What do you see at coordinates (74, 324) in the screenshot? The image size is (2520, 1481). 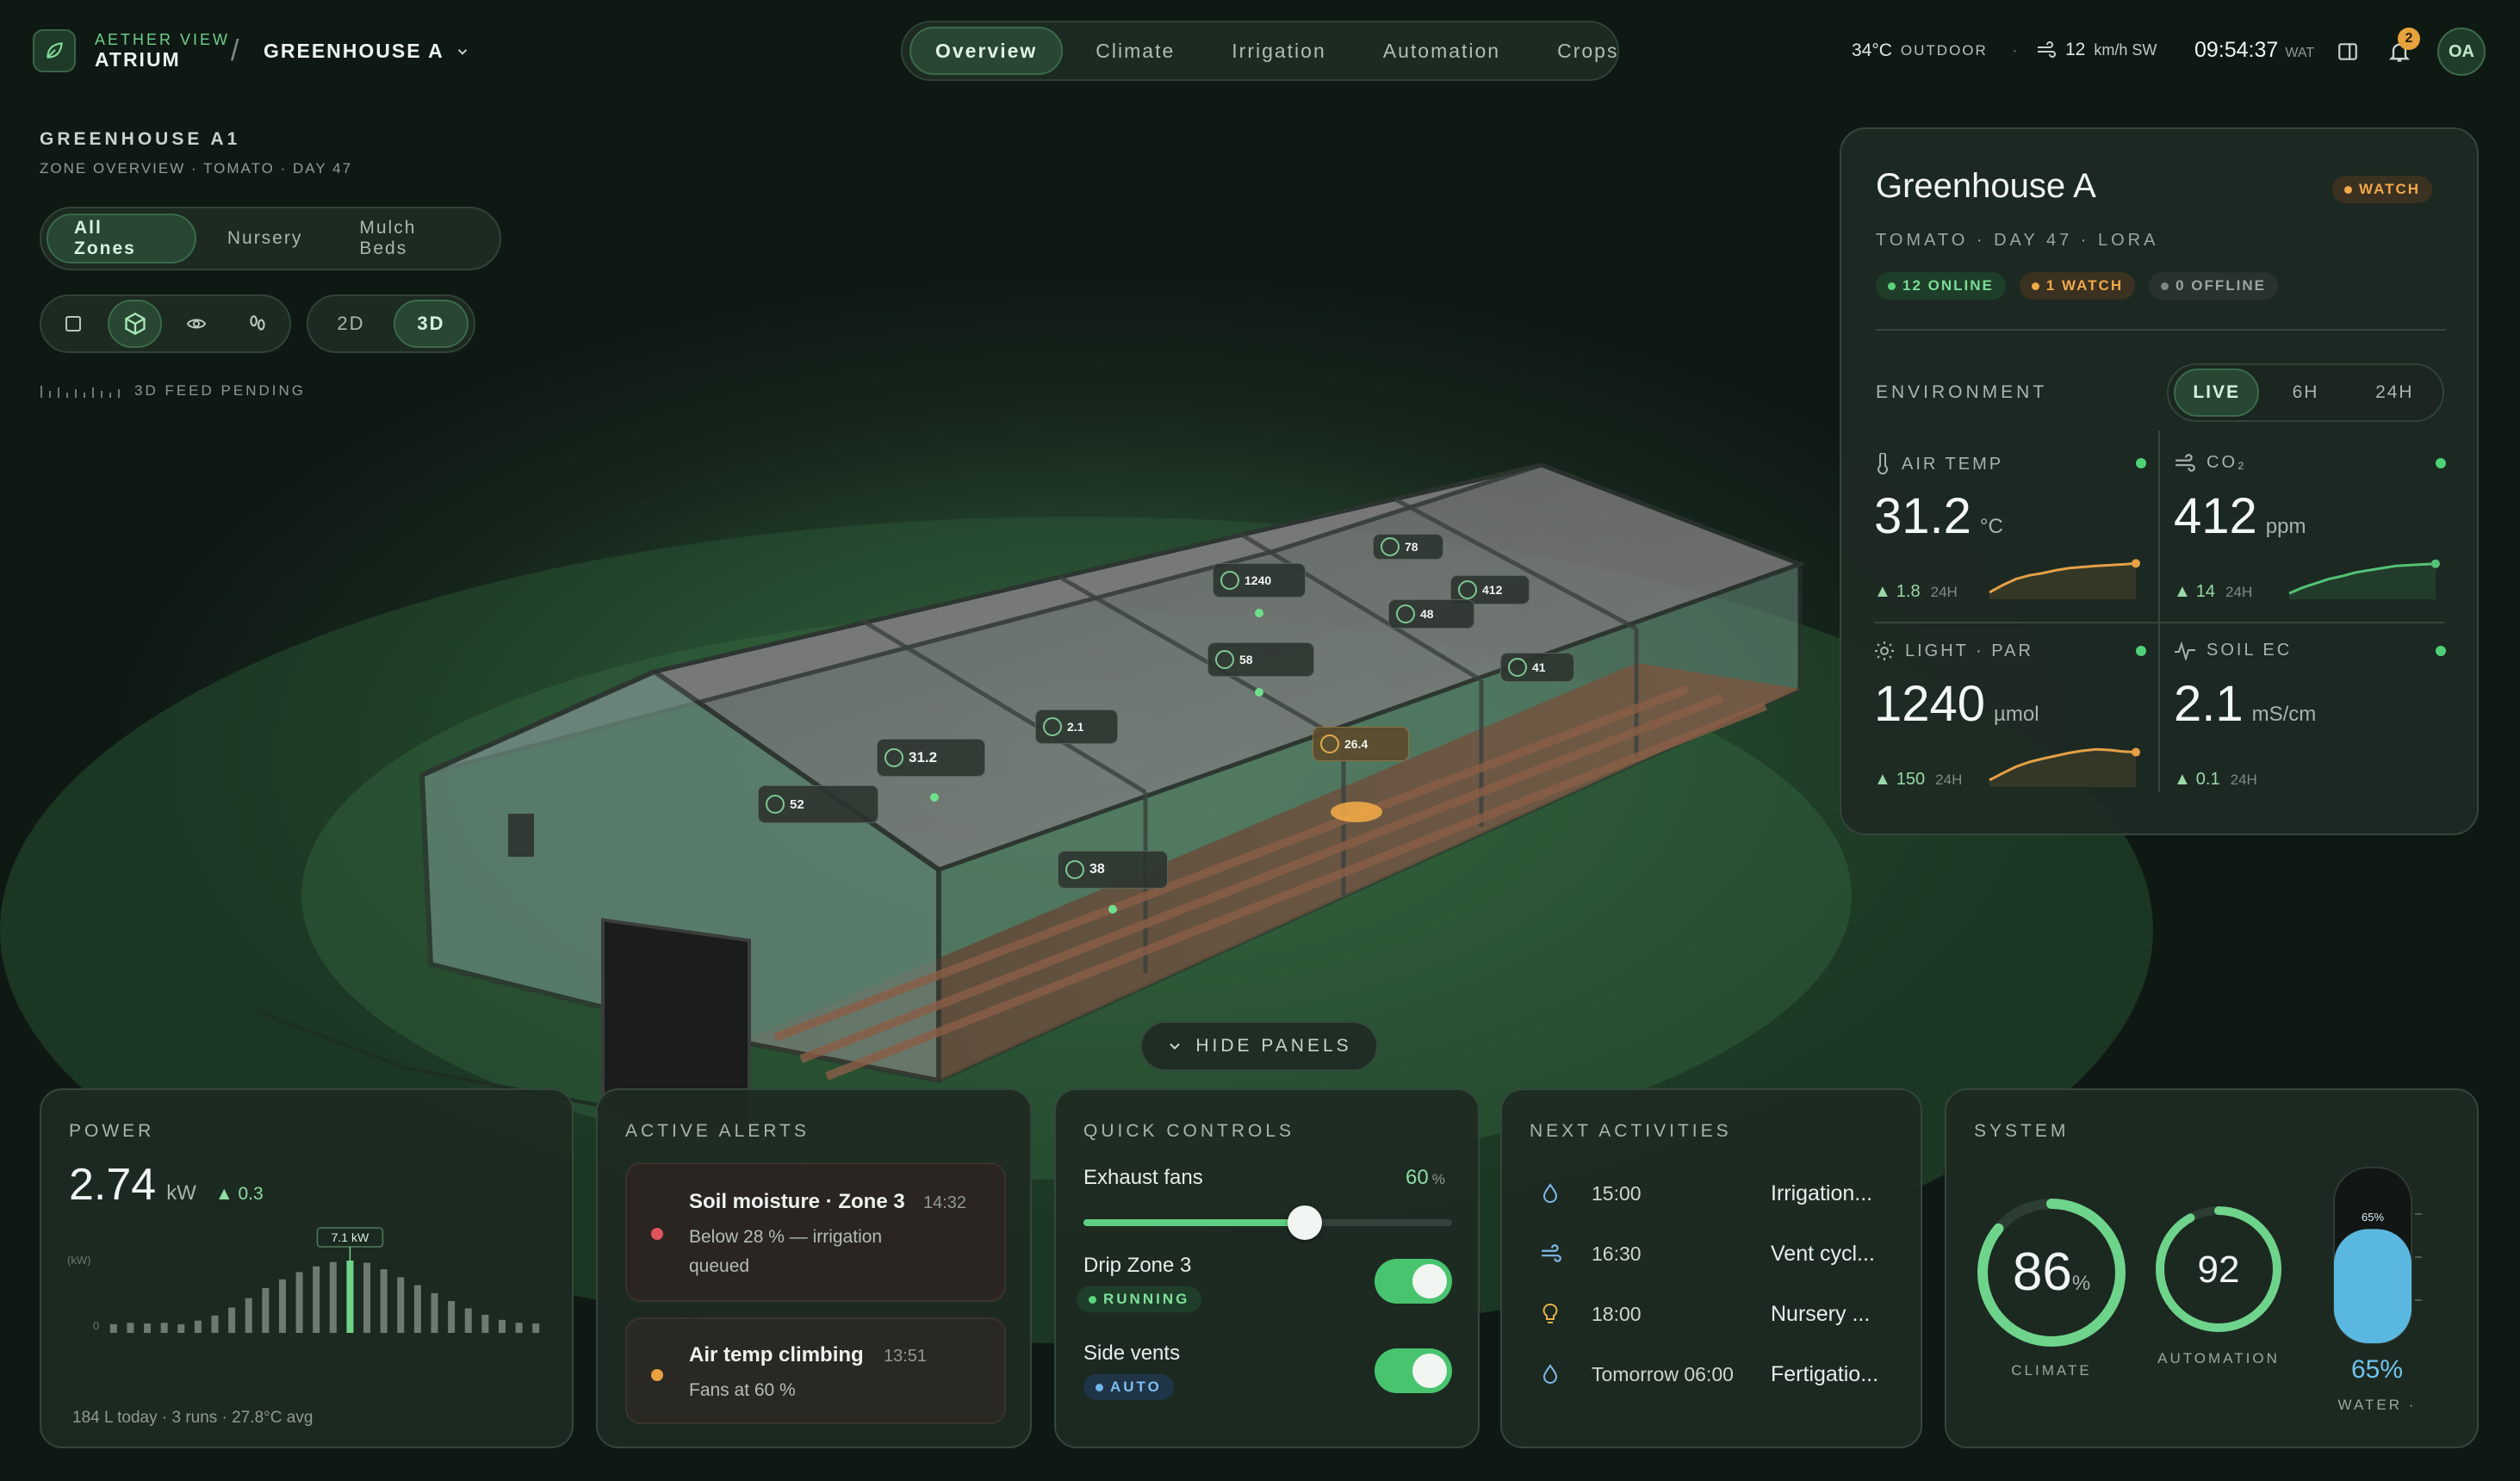 I see `view-plan-button` at bounding box center [74, 324].